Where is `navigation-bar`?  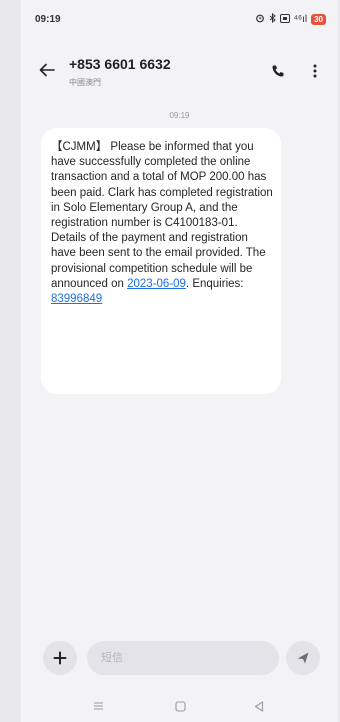
navigation-bar is located at coordinates (179, 706).